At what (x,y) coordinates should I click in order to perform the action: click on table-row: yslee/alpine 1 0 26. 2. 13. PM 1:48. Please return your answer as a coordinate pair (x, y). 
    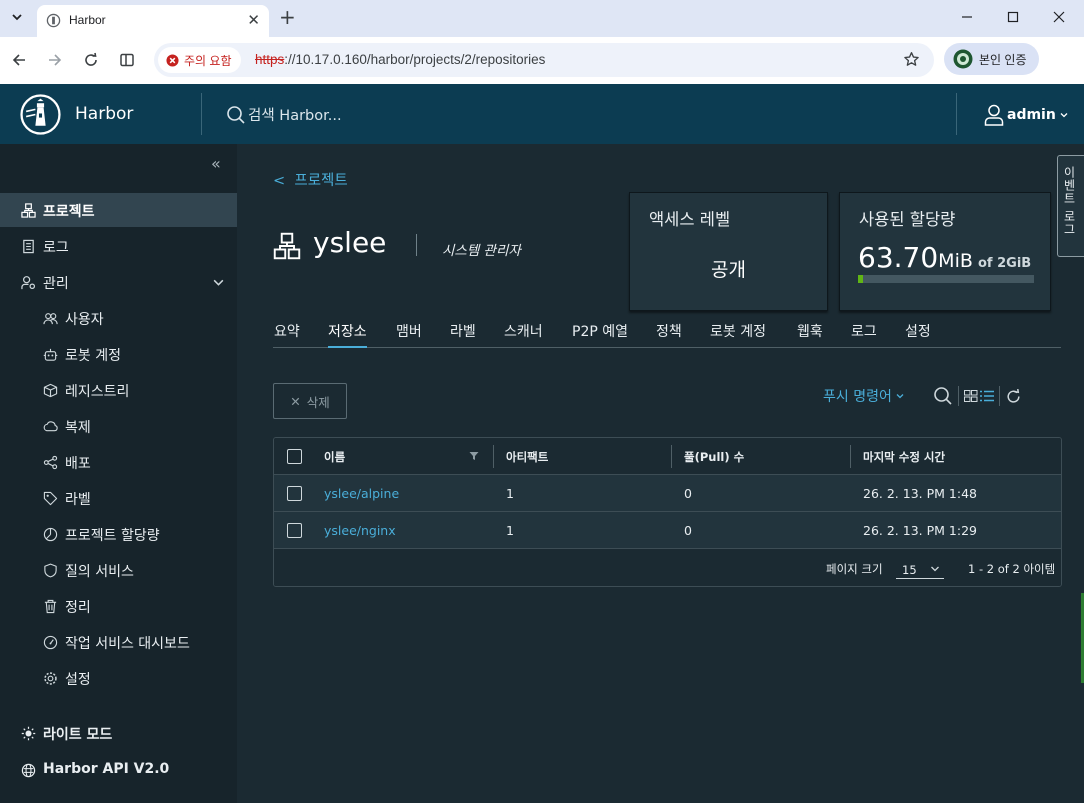
    Looking at the image, I should click on (667, 493).